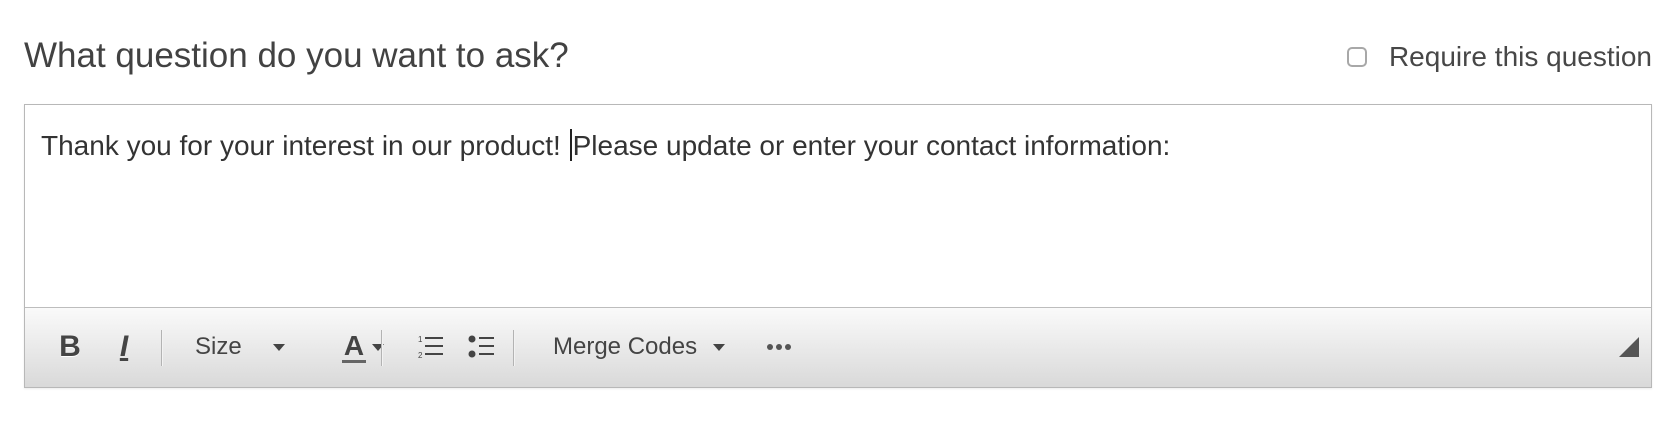  Describe the element at coordinates (218, 346) in the screenshot. I see `font-size-label: Size` at that location.